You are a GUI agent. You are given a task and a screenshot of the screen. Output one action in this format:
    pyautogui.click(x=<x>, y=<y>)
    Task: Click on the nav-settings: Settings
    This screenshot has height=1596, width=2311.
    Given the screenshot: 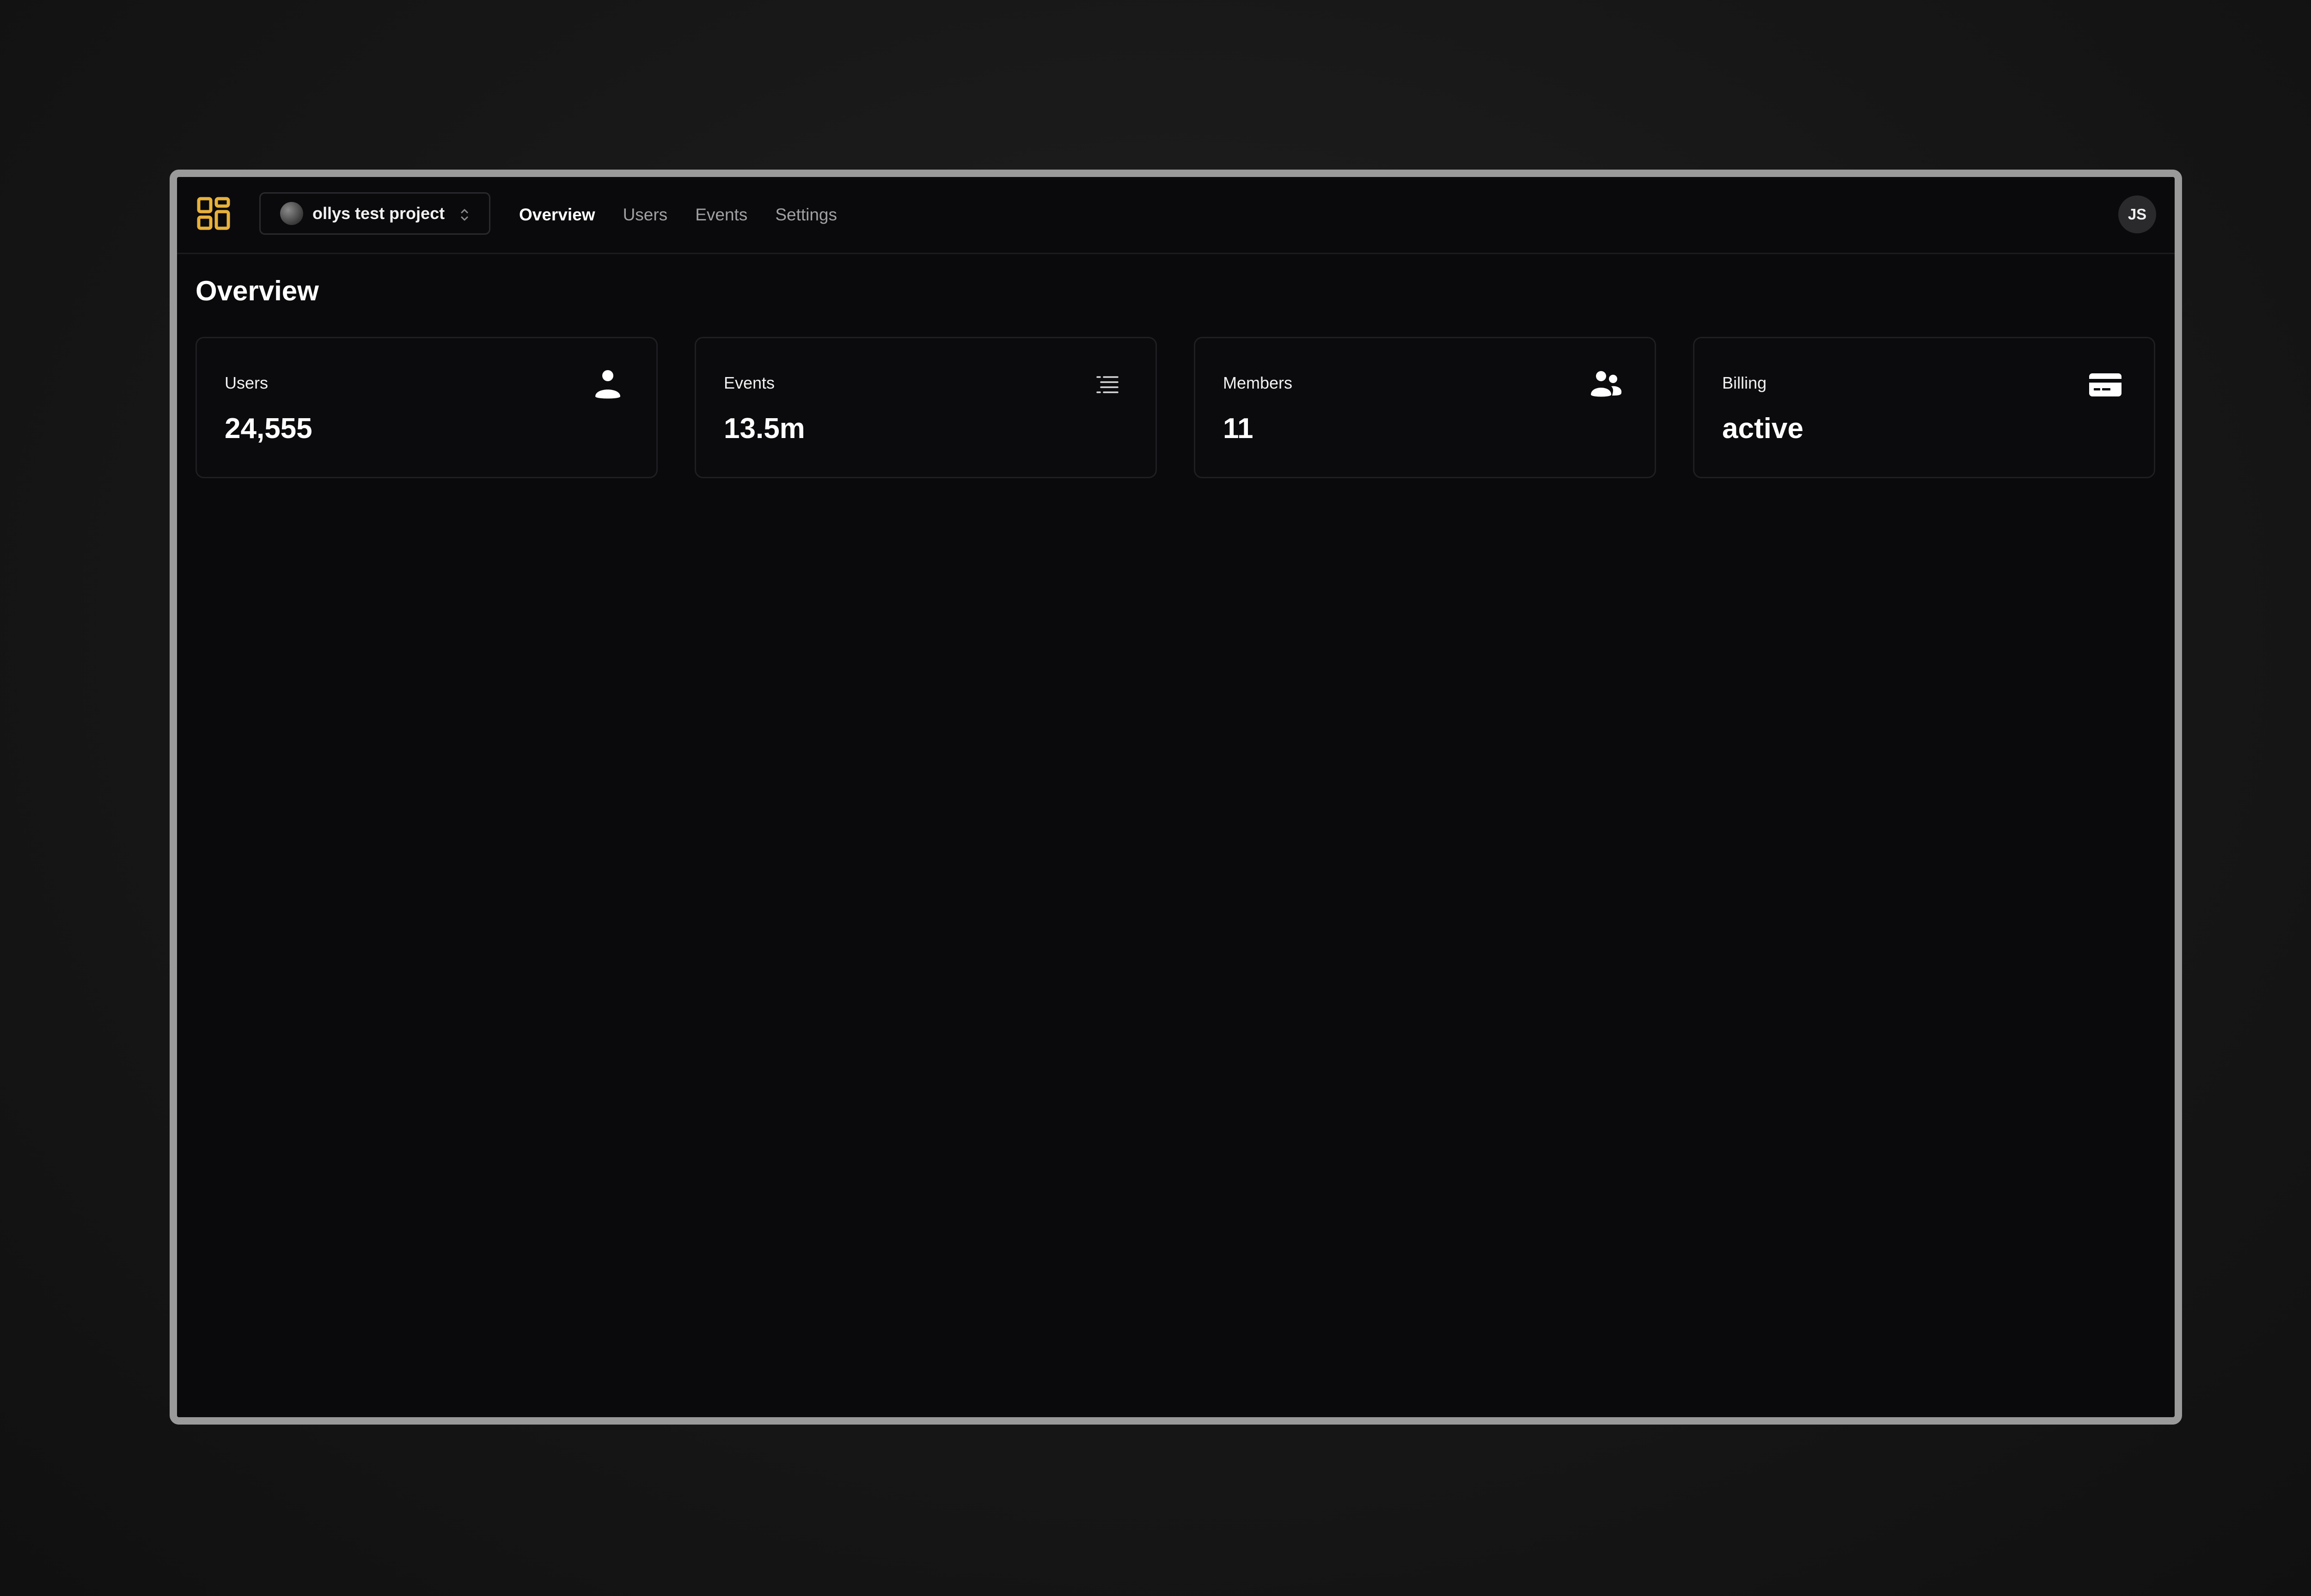 What is the action you would take?
    pyautogui.click(x=806, y=215)
    